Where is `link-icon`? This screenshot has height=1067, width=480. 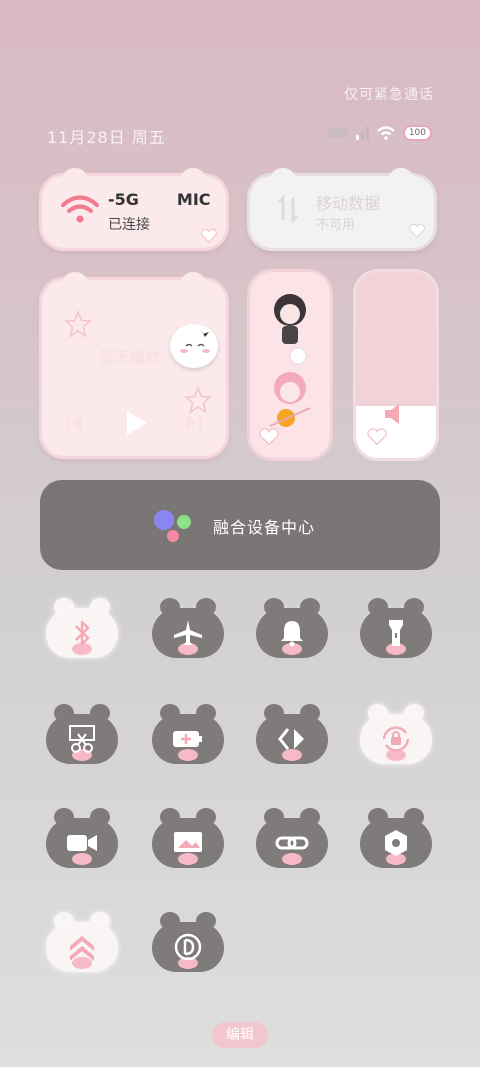
link-icon is located at coordinates (292, 843).